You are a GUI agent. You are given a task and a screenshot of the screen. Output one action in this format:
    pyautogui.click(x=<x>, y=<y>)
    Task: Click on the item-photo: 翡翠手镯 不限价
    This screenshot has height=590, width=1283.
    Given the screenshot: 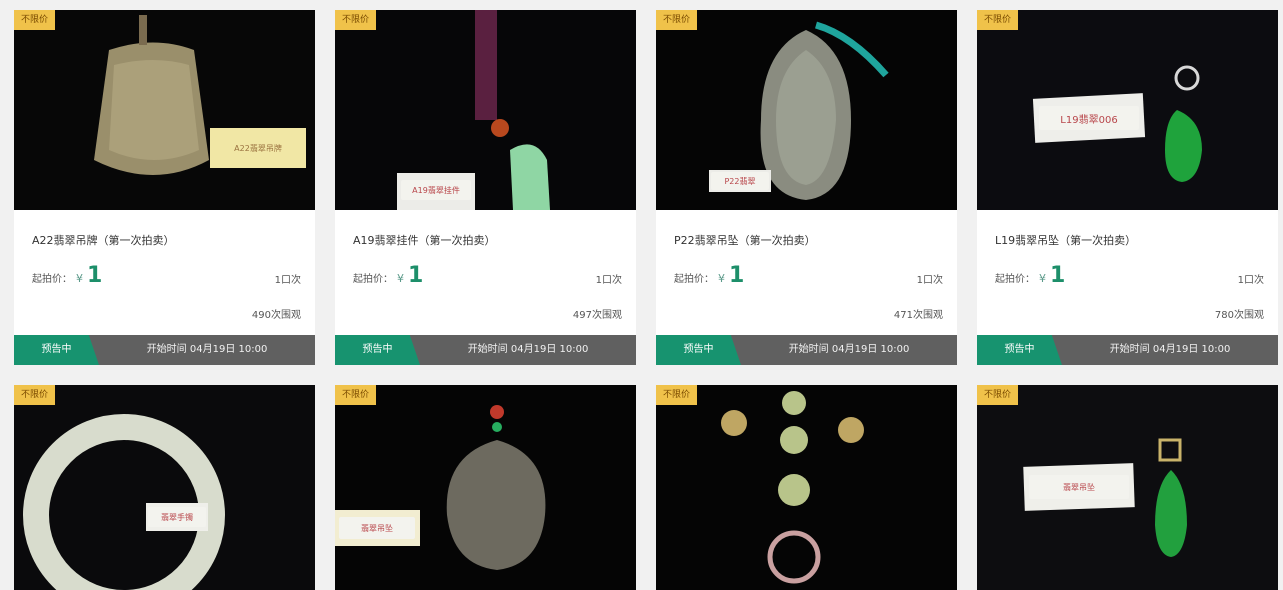 What is the action you would take?
    pyautogui.click(x=164, y=487)
    